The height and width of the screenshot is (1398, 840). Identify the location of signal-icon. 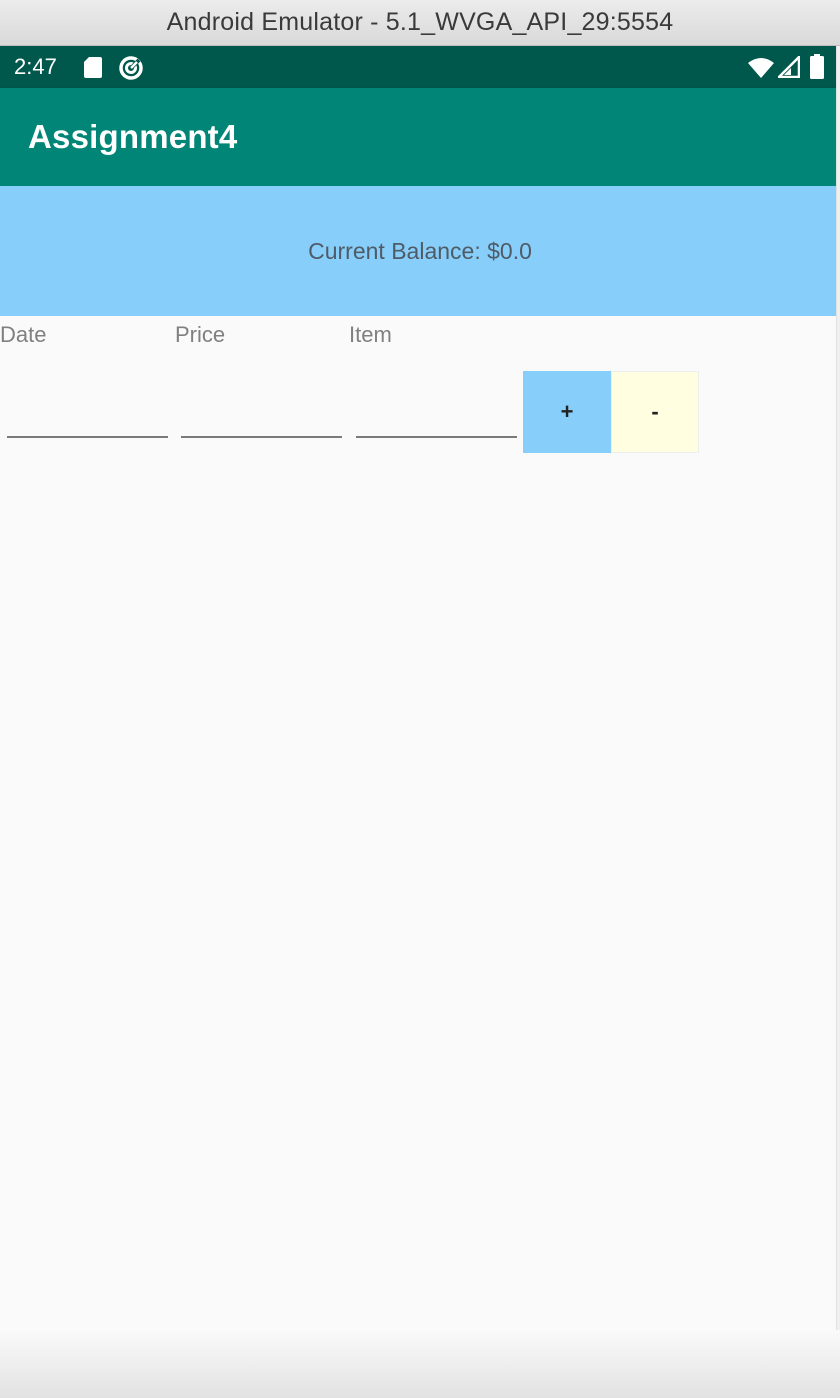
(789, 67).